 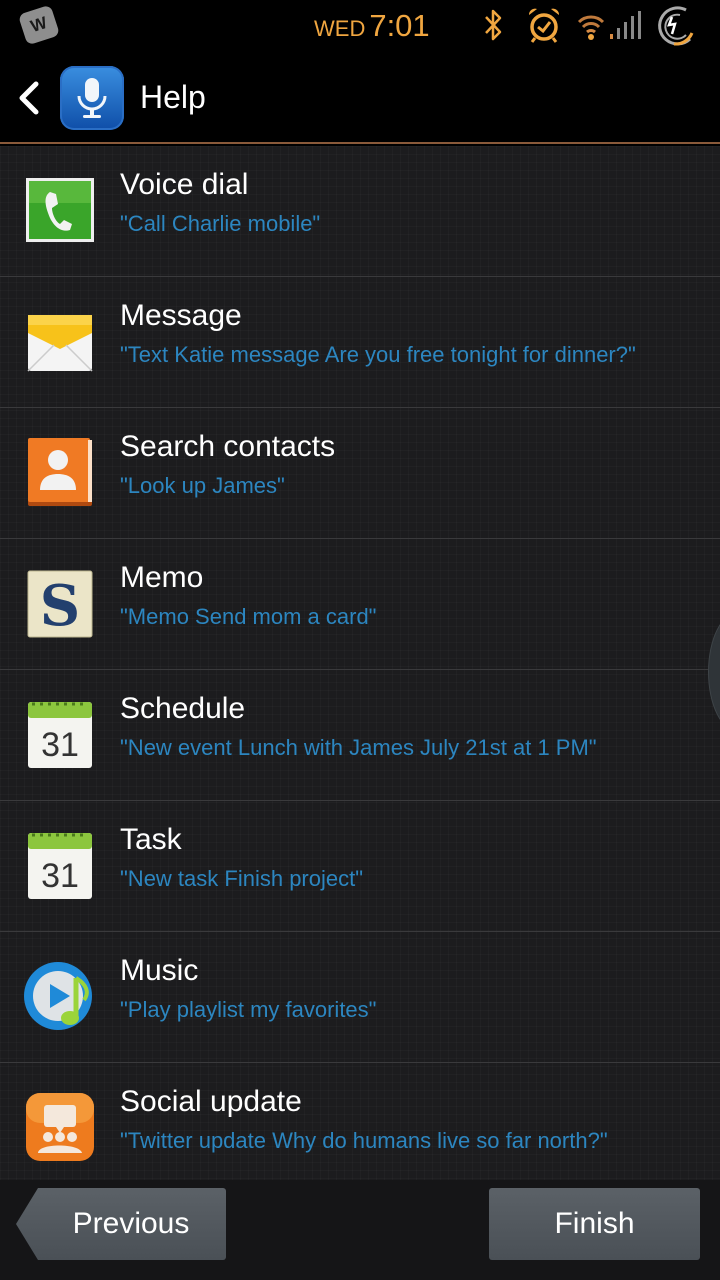 I want to click on page-title: Help, so click(x=173, y=97).